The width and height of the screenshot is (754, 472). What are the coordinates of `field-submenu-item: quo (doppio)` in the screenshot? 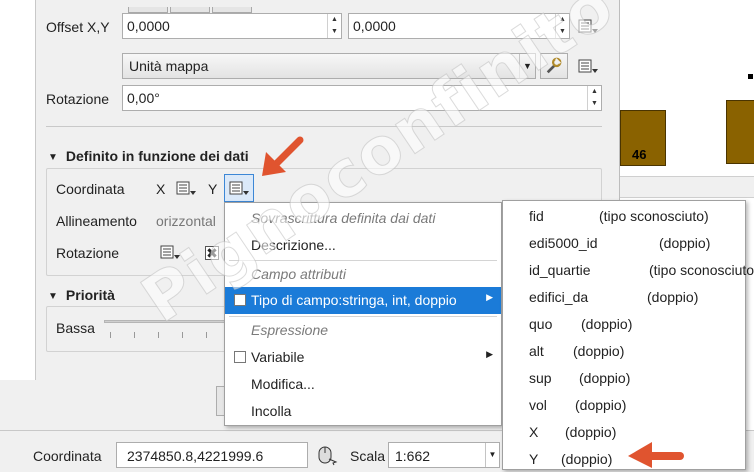 It's located at (624, 324).